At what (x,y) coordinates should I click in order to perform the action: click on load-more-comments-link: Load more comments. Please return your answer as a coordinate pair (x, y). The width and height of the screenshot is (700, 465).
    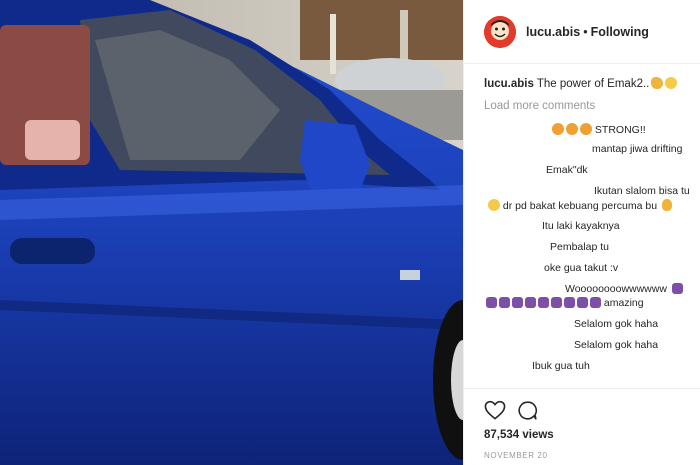
    Looking at the image, I should click on (539, 106).